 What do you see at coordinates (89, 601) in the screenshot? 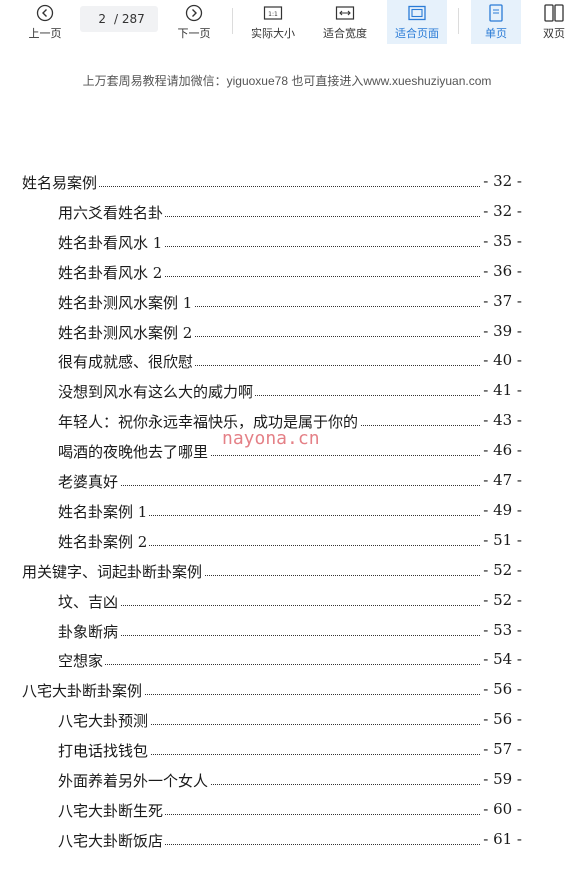
I see `toc-entry-title: 坟、吉凶` at bounding box center [89, 601].